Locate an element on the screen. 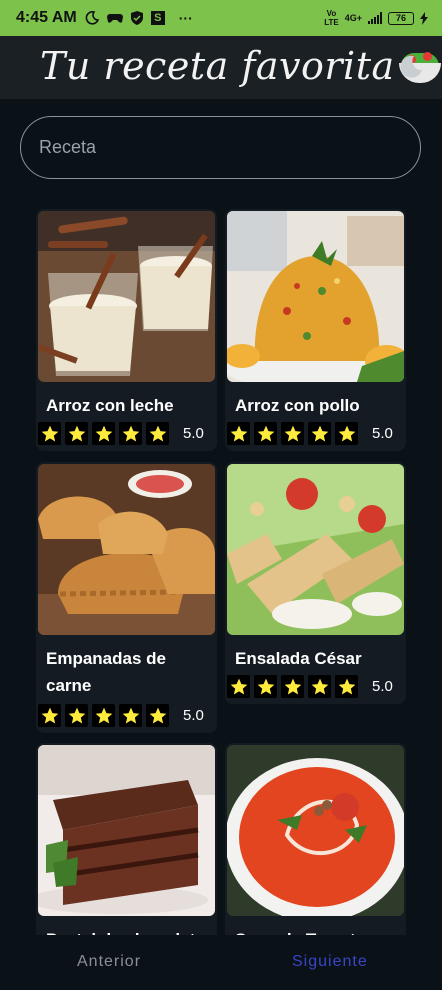 Image resolution: width=442 pixels, height=990 pixels. s-app-icon: S is located at coordinates (157, 18).